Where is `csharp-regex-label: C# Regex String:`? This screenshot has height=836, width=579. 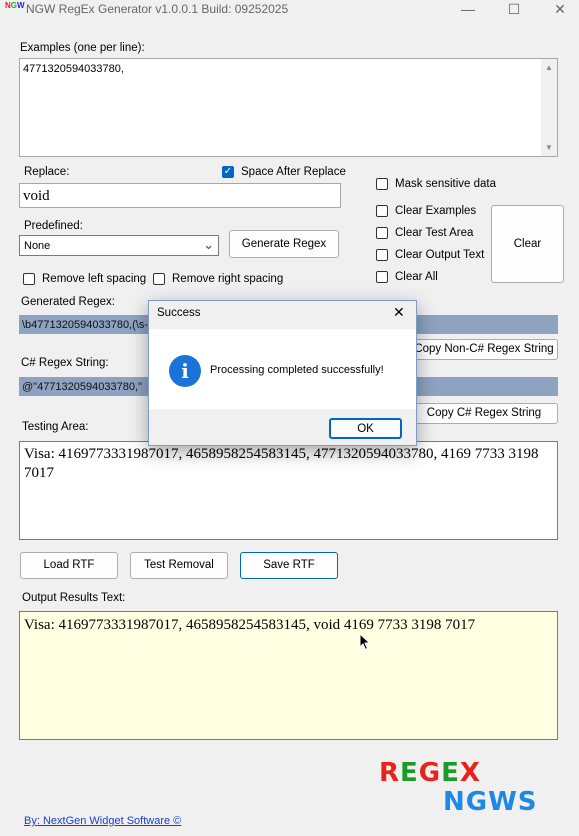
csharp-regex-label: C# Regex String: is located at coordinates (65, 363).